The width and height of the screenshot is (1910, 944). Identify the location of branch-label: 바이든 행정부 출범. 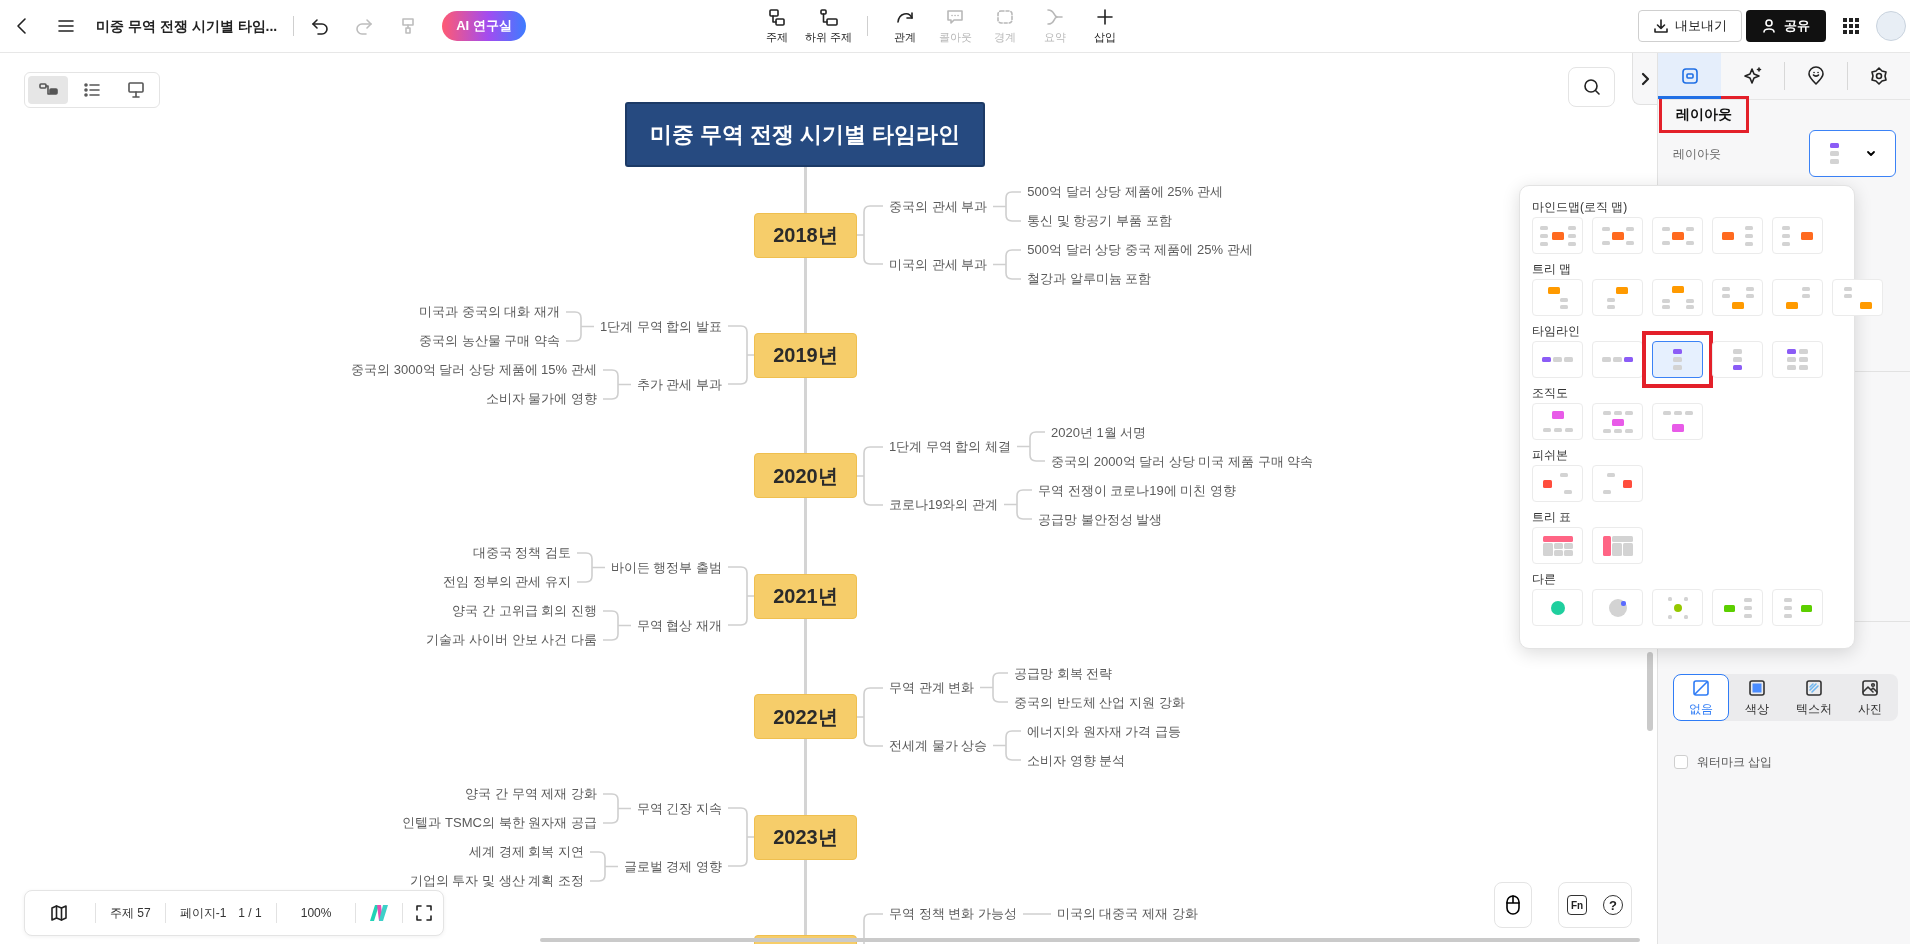
(666, 567).